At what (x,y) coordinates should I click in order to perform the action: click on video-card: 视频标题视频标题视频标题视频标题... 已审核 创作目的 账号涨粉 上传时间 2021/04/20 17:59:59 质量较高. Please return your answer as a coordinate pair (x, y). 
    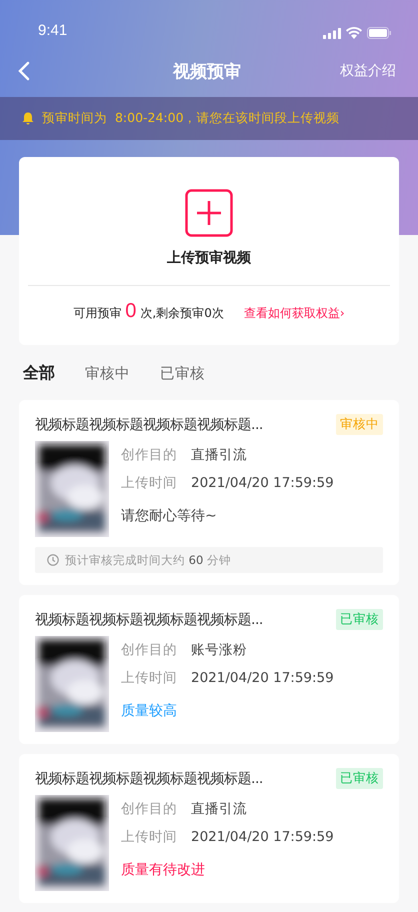
    Looking at the image, I should click on (209, 669).